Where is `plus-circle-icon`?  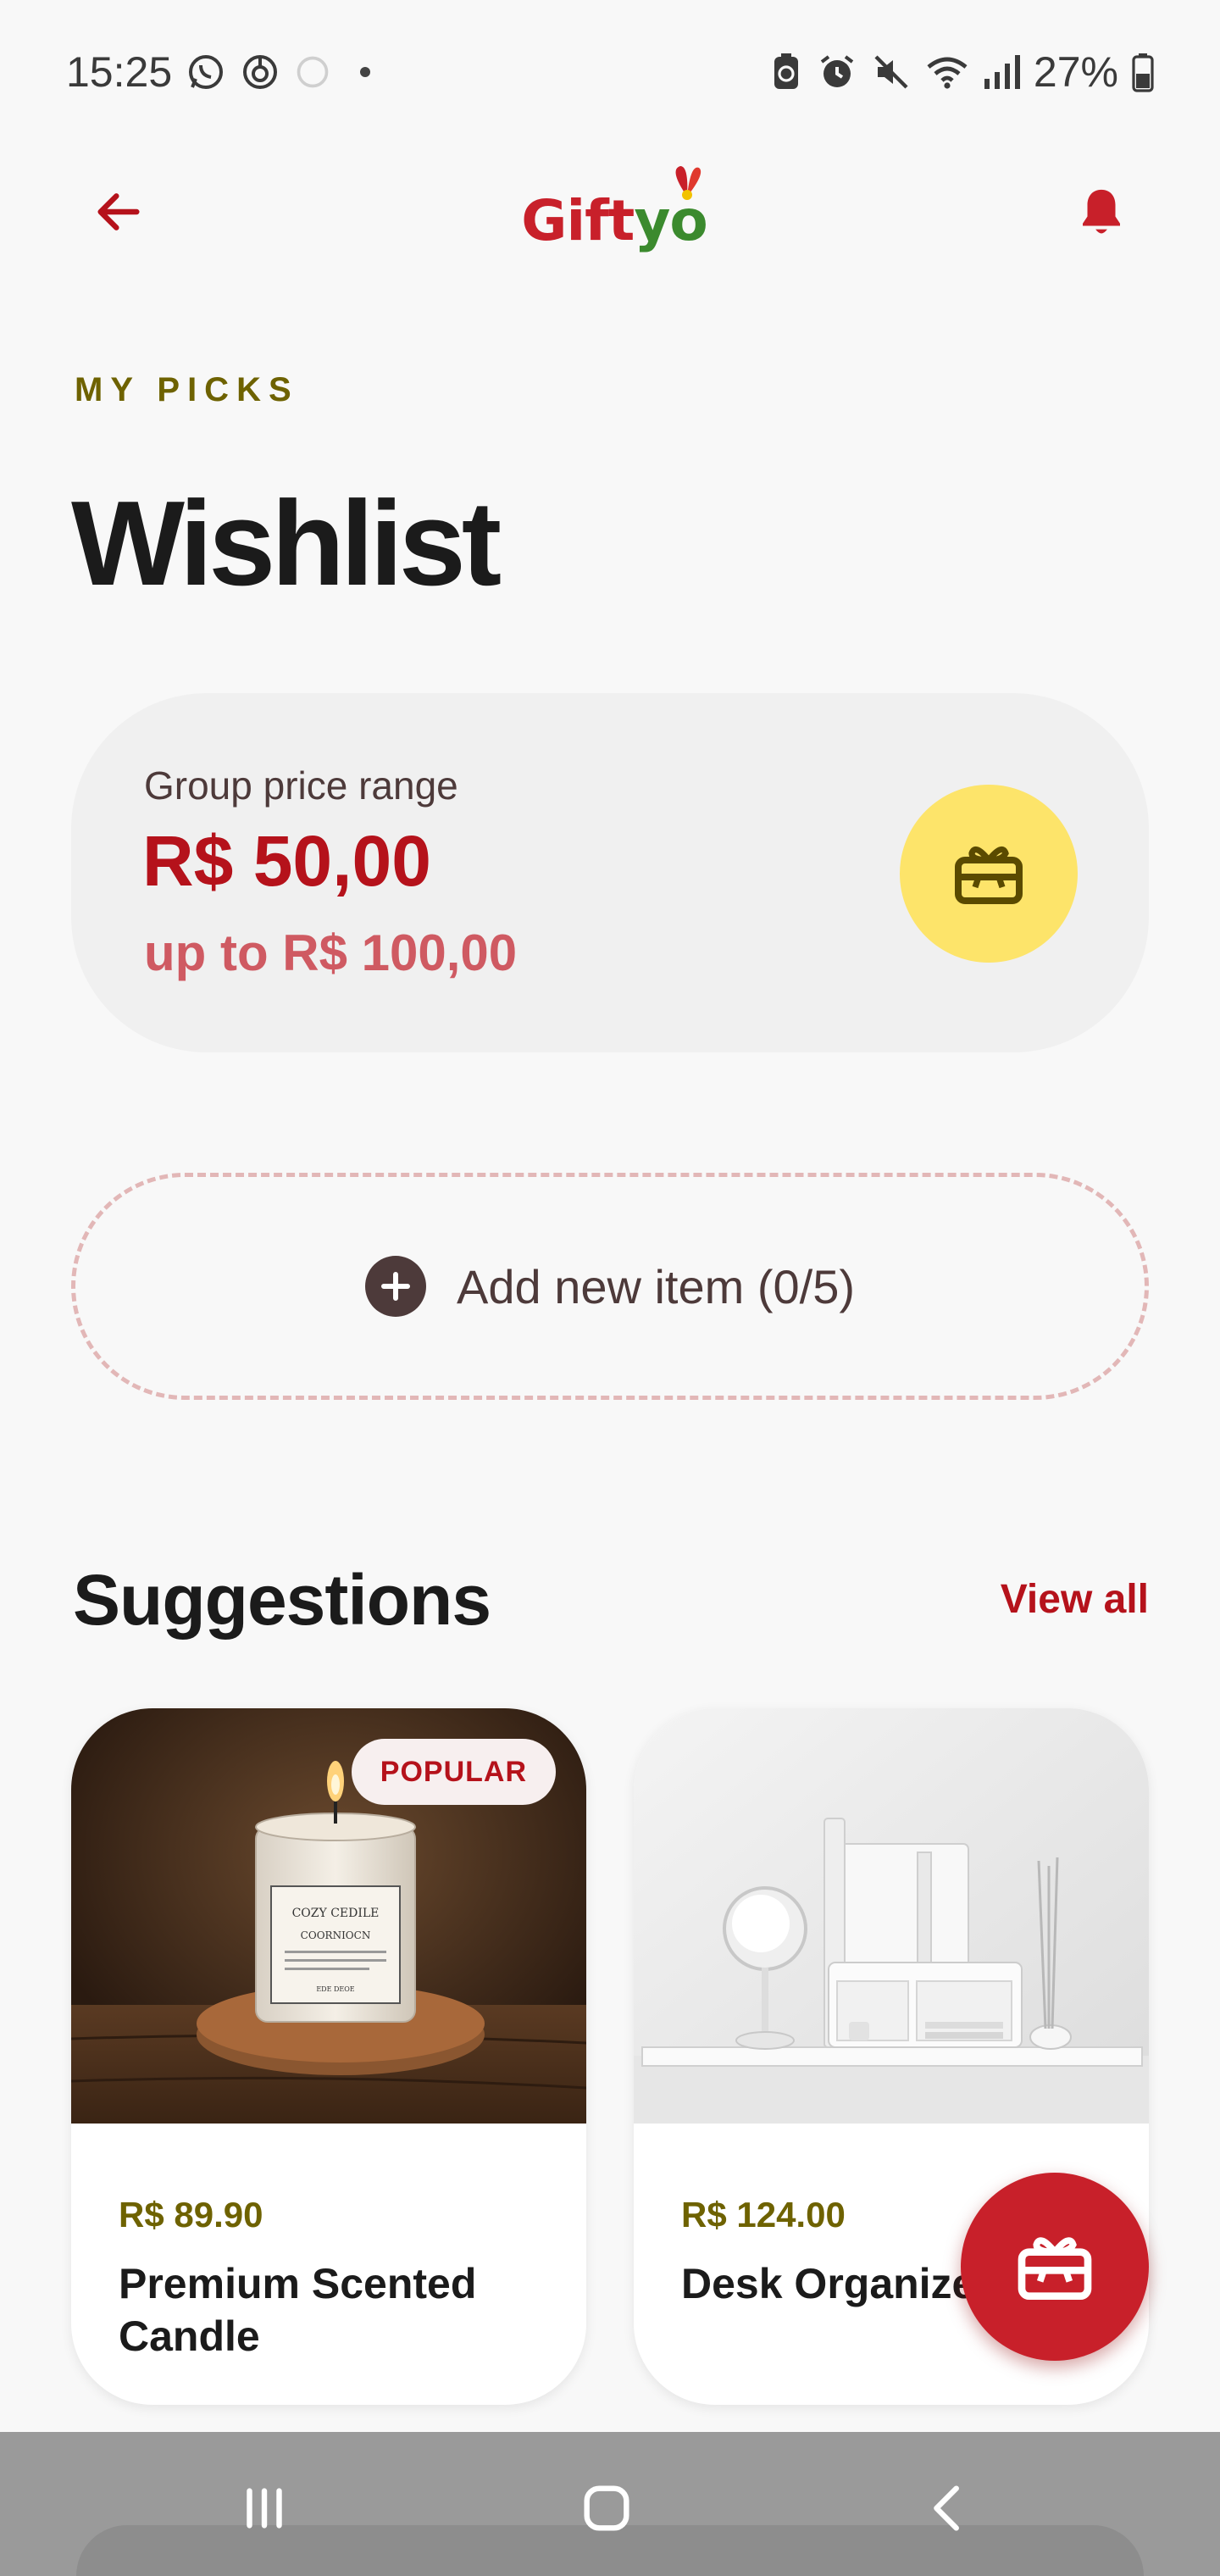
plus-circle-icon is located at coordinates (395, 1286).